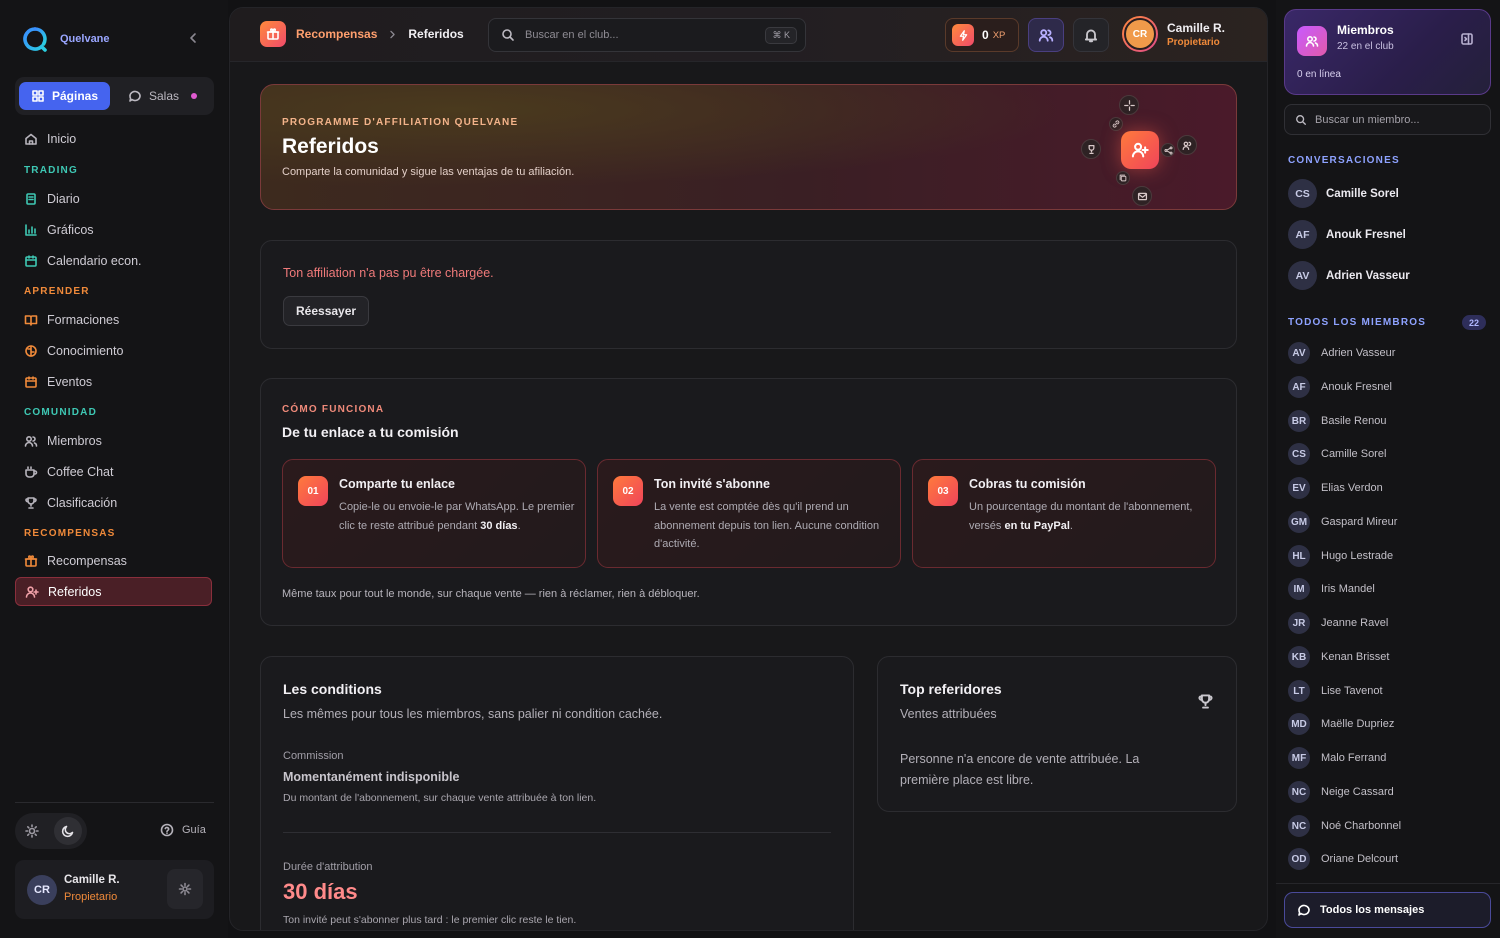 Image resolution: width=1500 pixels, height=938 pixels. What do you see at coordinates (114, 889) in the screenshot?
I see `current-user-card: CR Camille R. Propietario` at bounding box center [114, 889].